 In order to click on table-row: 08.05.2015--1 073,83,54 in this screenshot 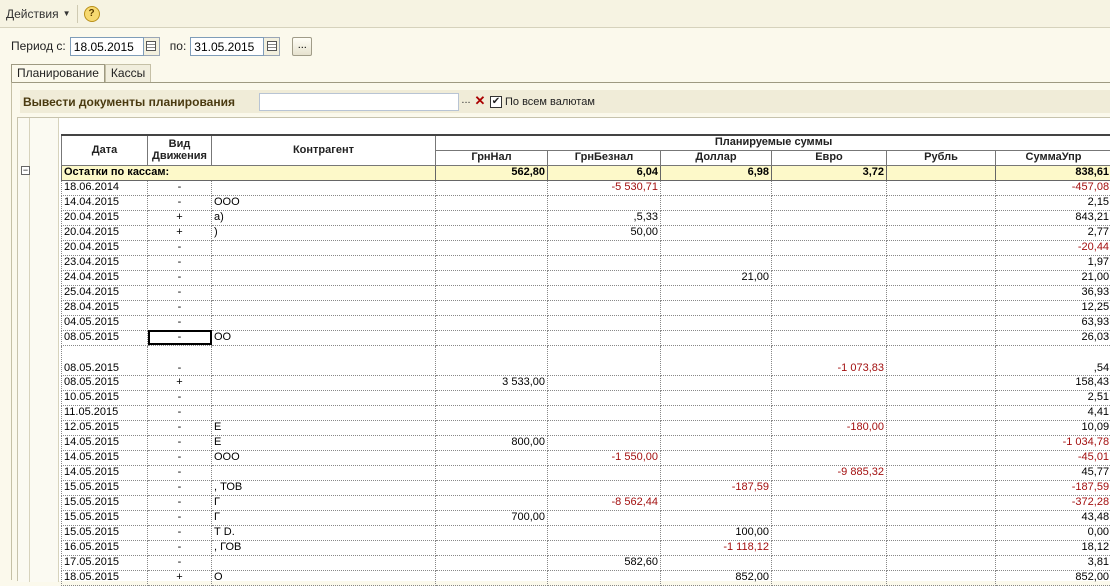, I will do `click(586, 360)`.